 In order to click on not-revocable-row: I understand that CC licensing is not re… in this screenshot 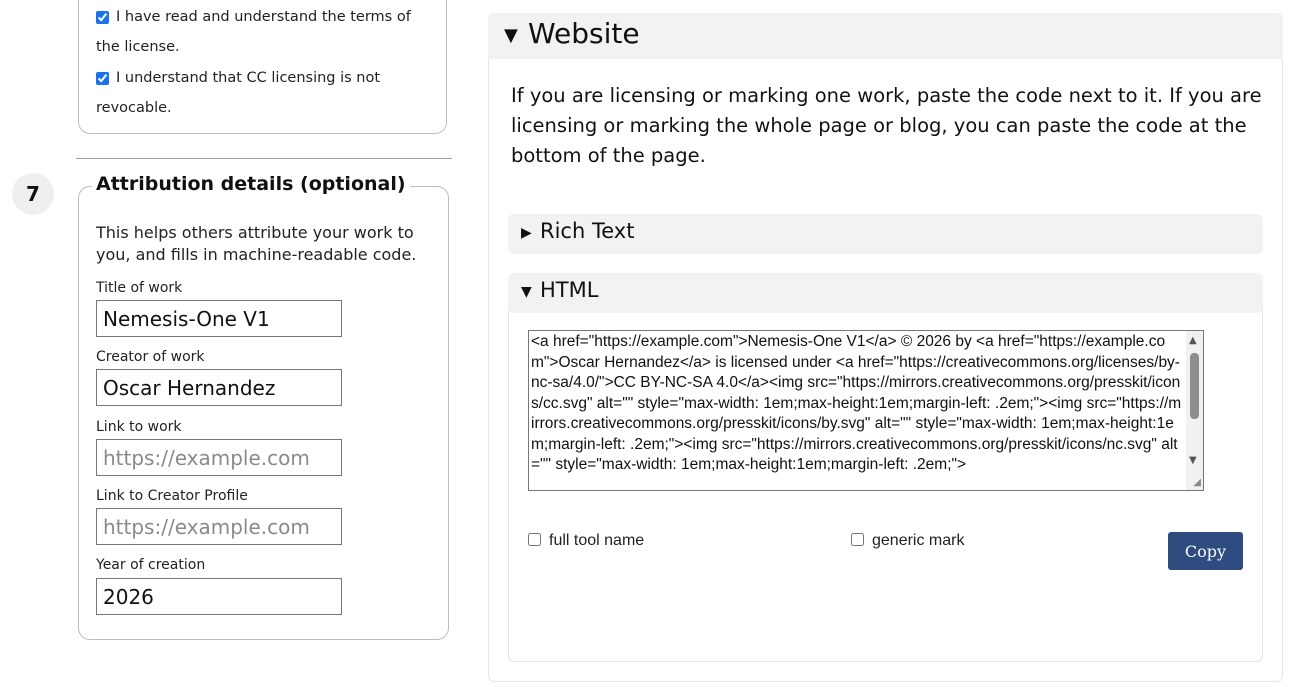, I will do `click(266, 93)`.